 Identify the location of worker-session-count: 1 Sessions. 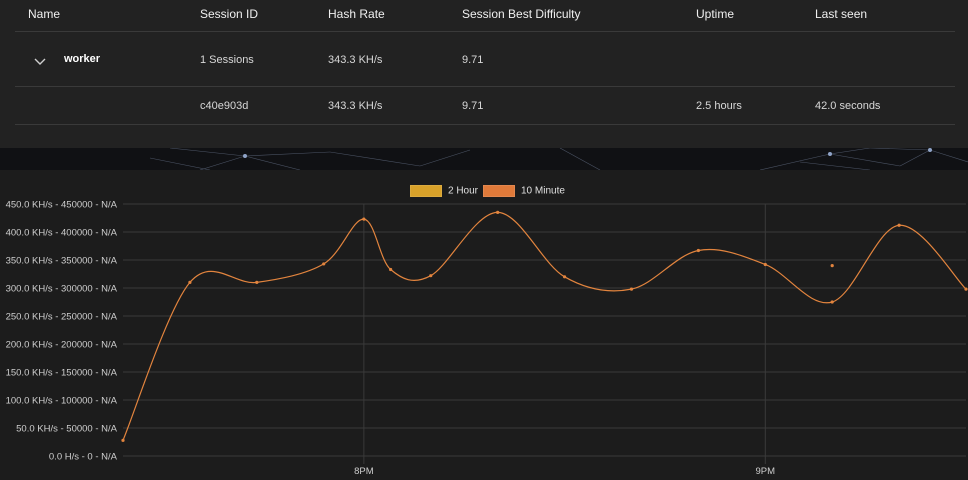
(227, 60).